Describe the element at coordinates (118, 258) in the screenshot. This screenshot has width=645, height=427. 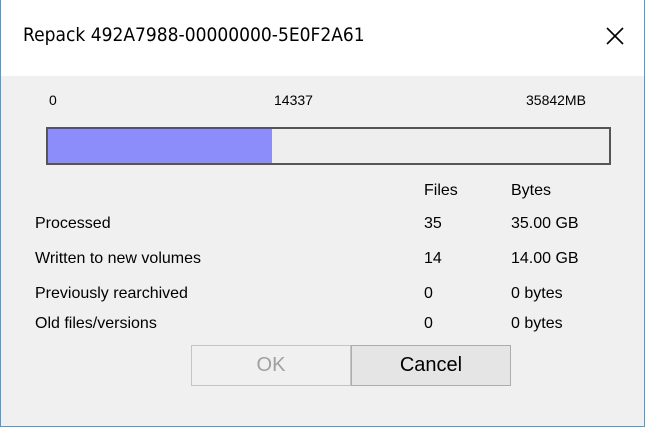
I see `row-label-written: Written to new volumes` at that location.